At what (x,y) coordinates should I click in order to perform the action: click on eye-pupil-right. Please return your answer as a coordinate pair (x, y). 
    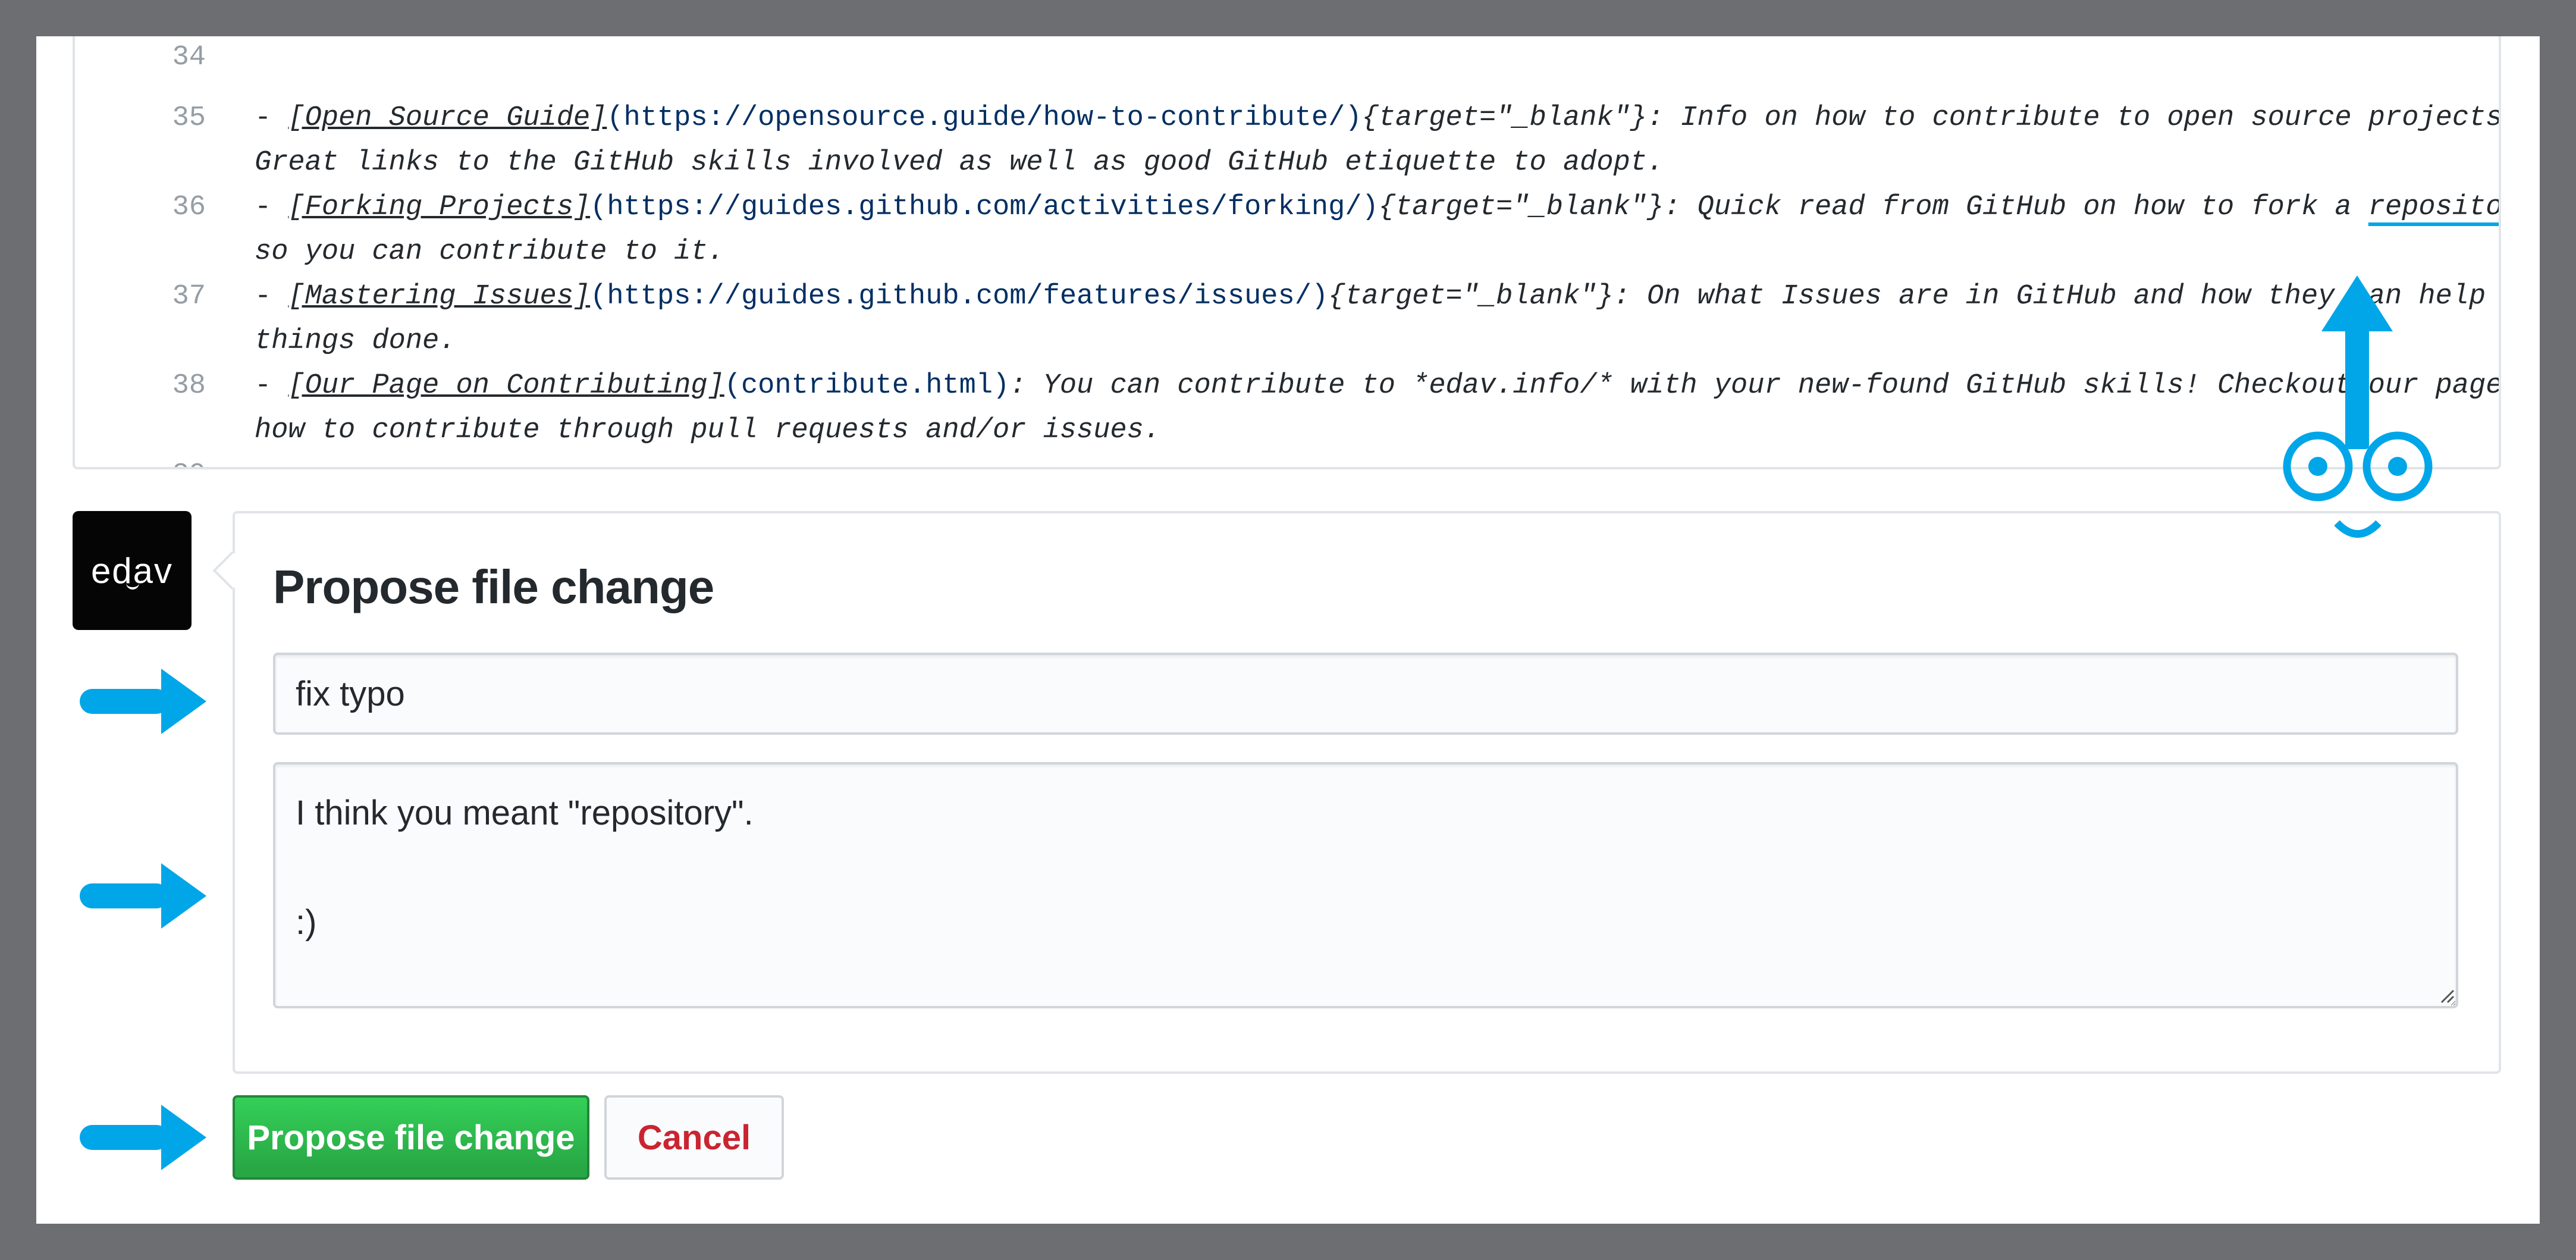
    Looking at the image, I should click on (2397, 466).